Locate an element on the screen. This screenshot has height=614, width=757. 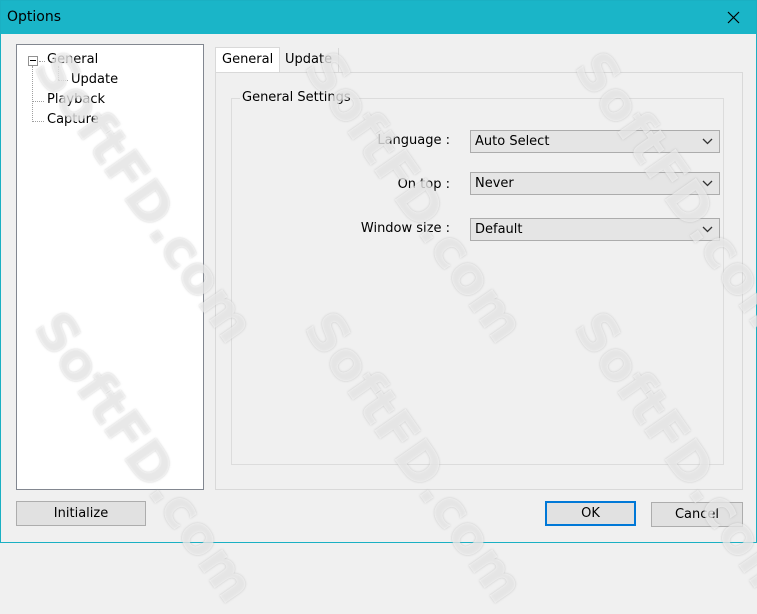
close-button is located at coordinates (734, 17).